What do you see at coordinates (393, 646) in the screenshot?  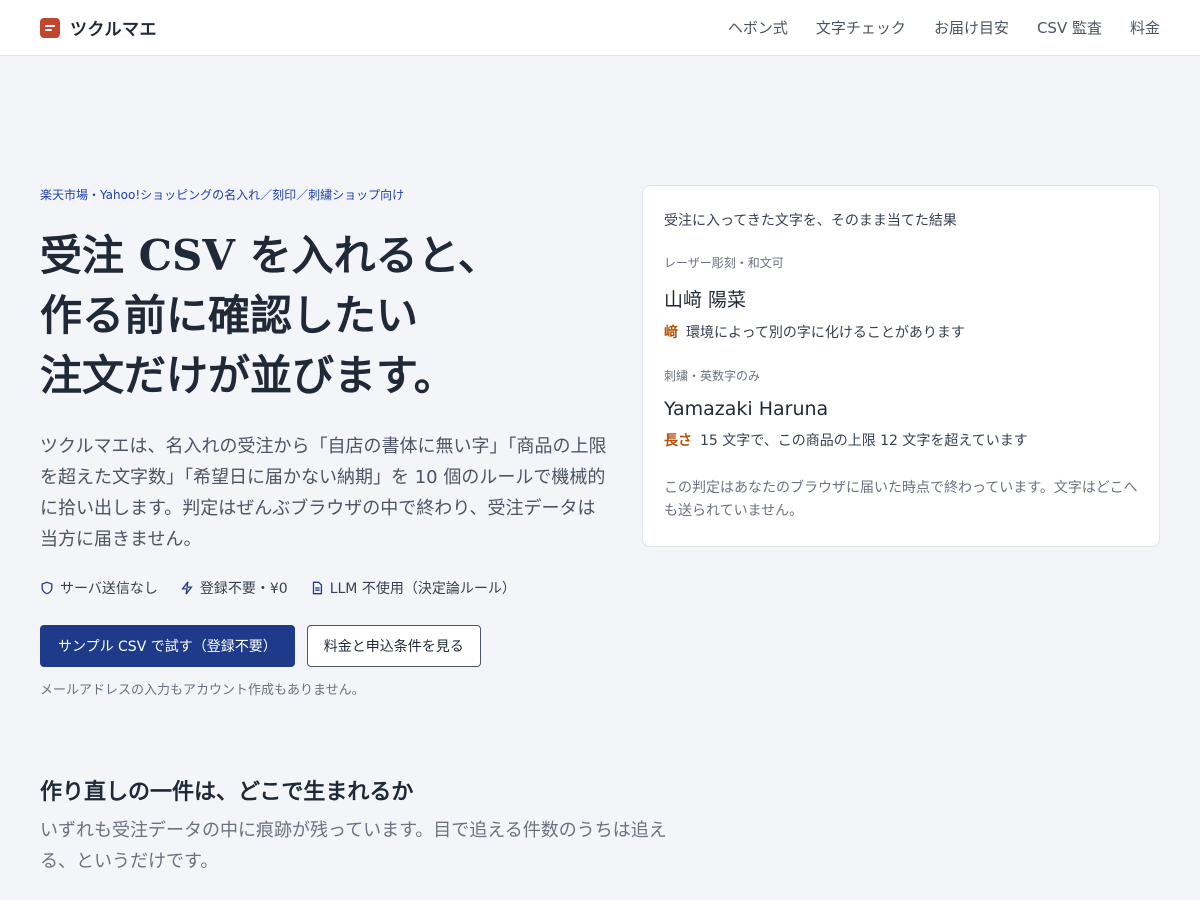 I see `view-pricing-button: 料金と申込条件を見る` at bounding box center [393, 646].